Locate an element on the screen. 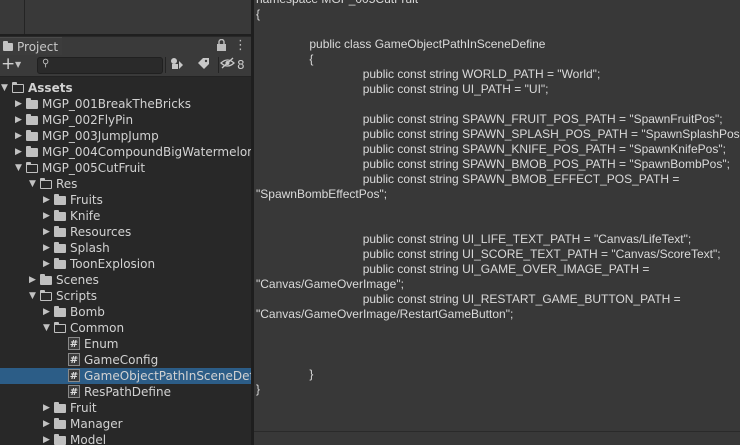 The image size is (740, 445). tree-item-label: MGP_003JumpJump is located at coordinates (100, 136).